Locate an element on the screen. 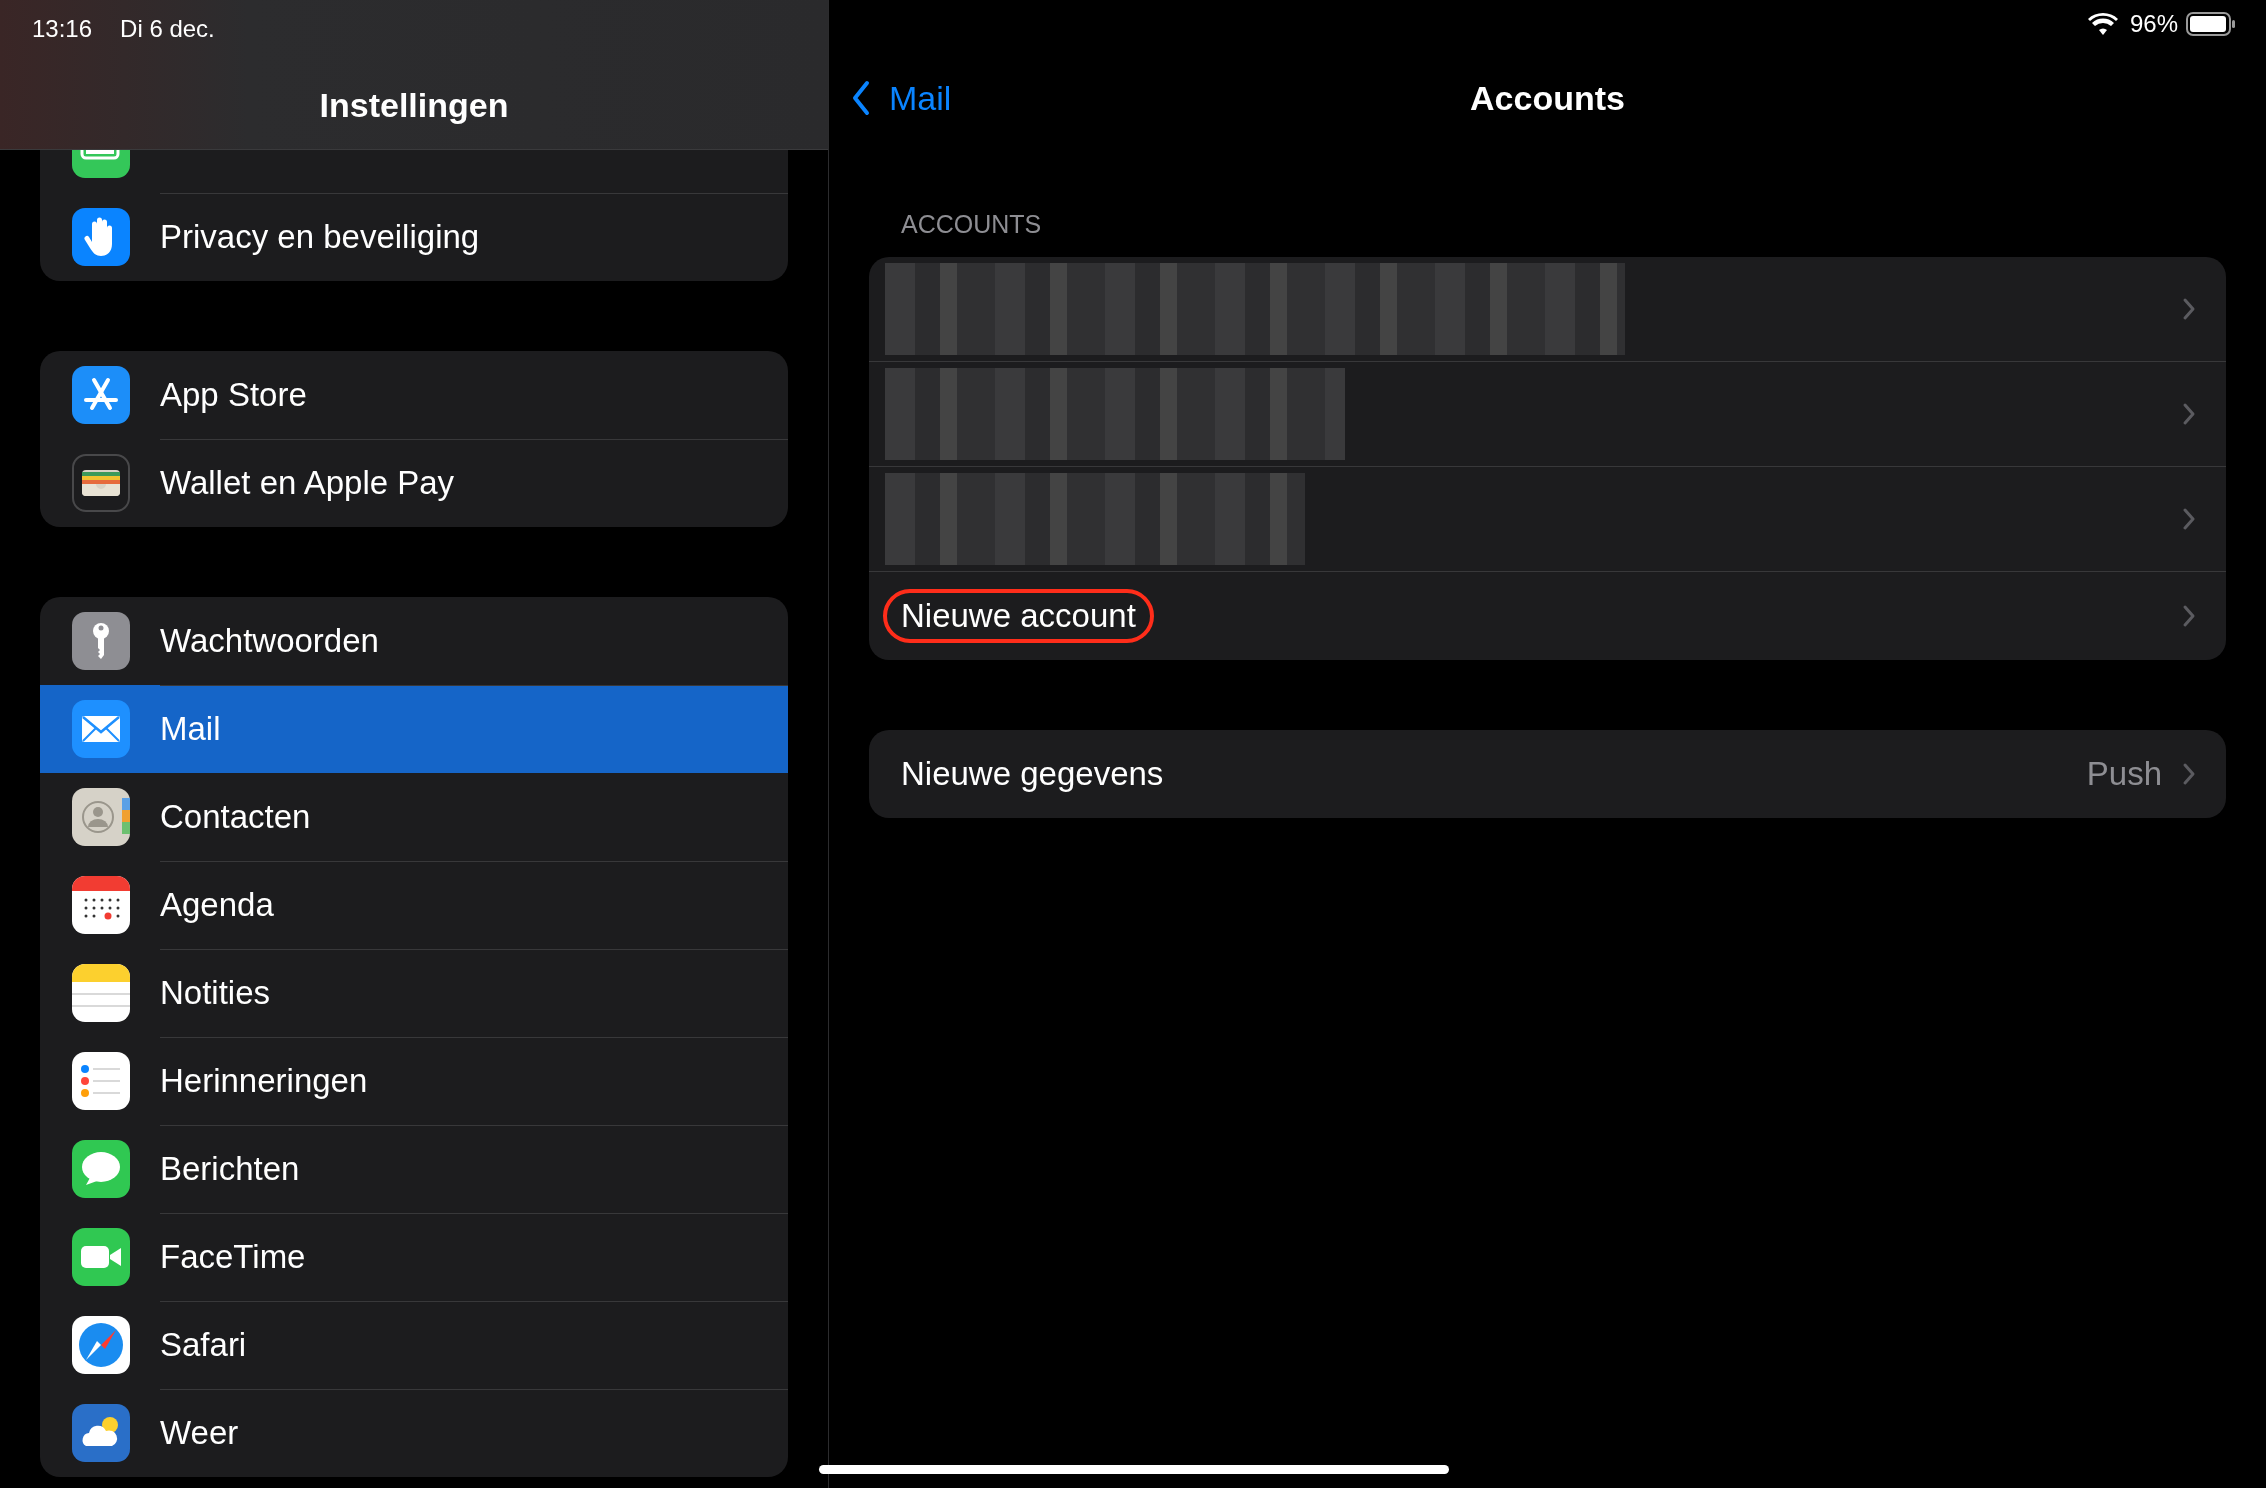 This screenshot has height=1488, width=2266. settings-row: Notities is located at coordinates (414, 993).